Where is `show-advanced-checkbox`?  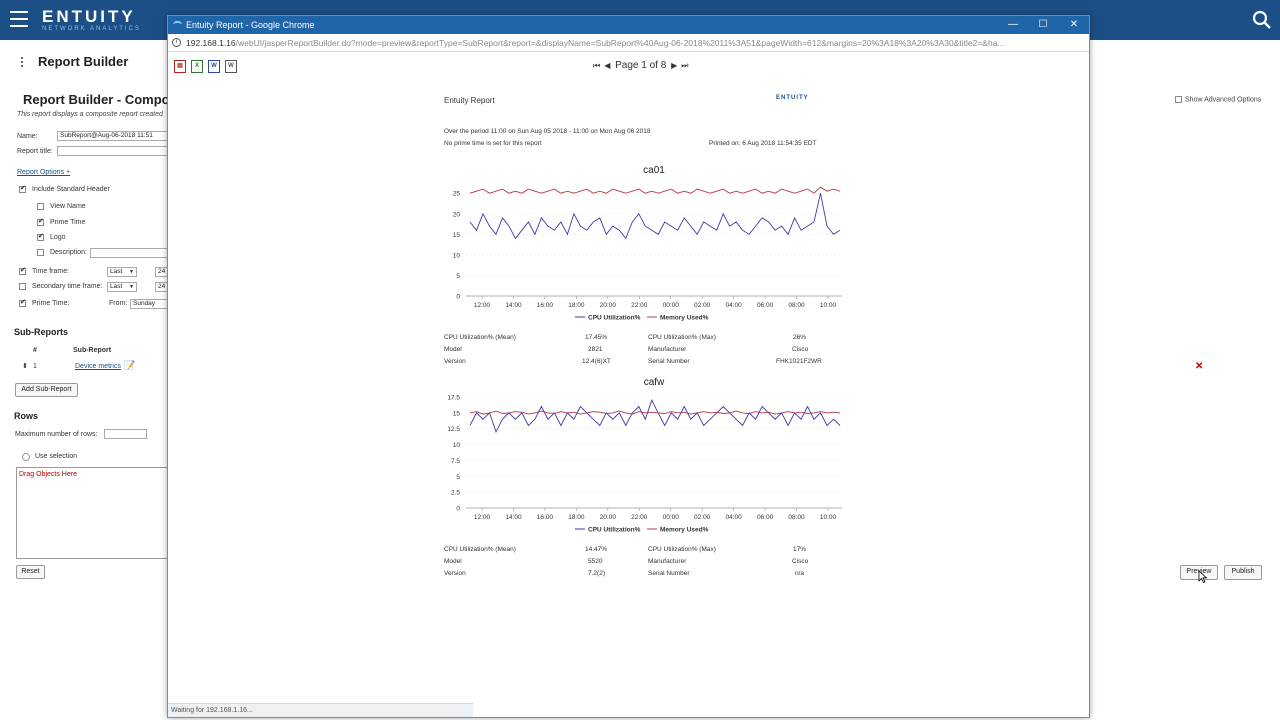
show-advanced-checkbox is located at coordinates (1178, 99).